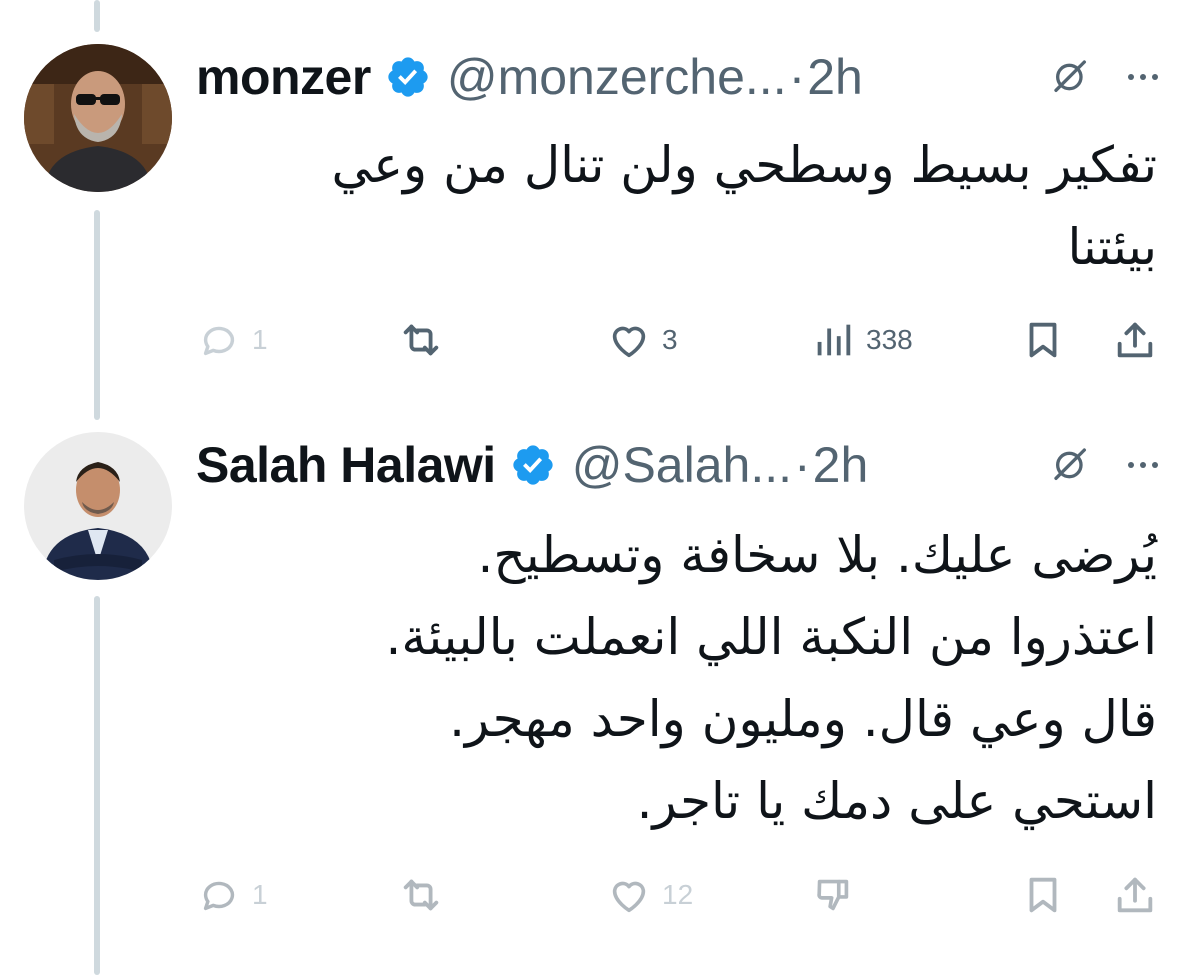 The height and width of the screenshot is (975, 1199). What do you see at coordinates (670, 339) in the screenshot?
I see `like-count: 3` at bounding box center [670, 339].